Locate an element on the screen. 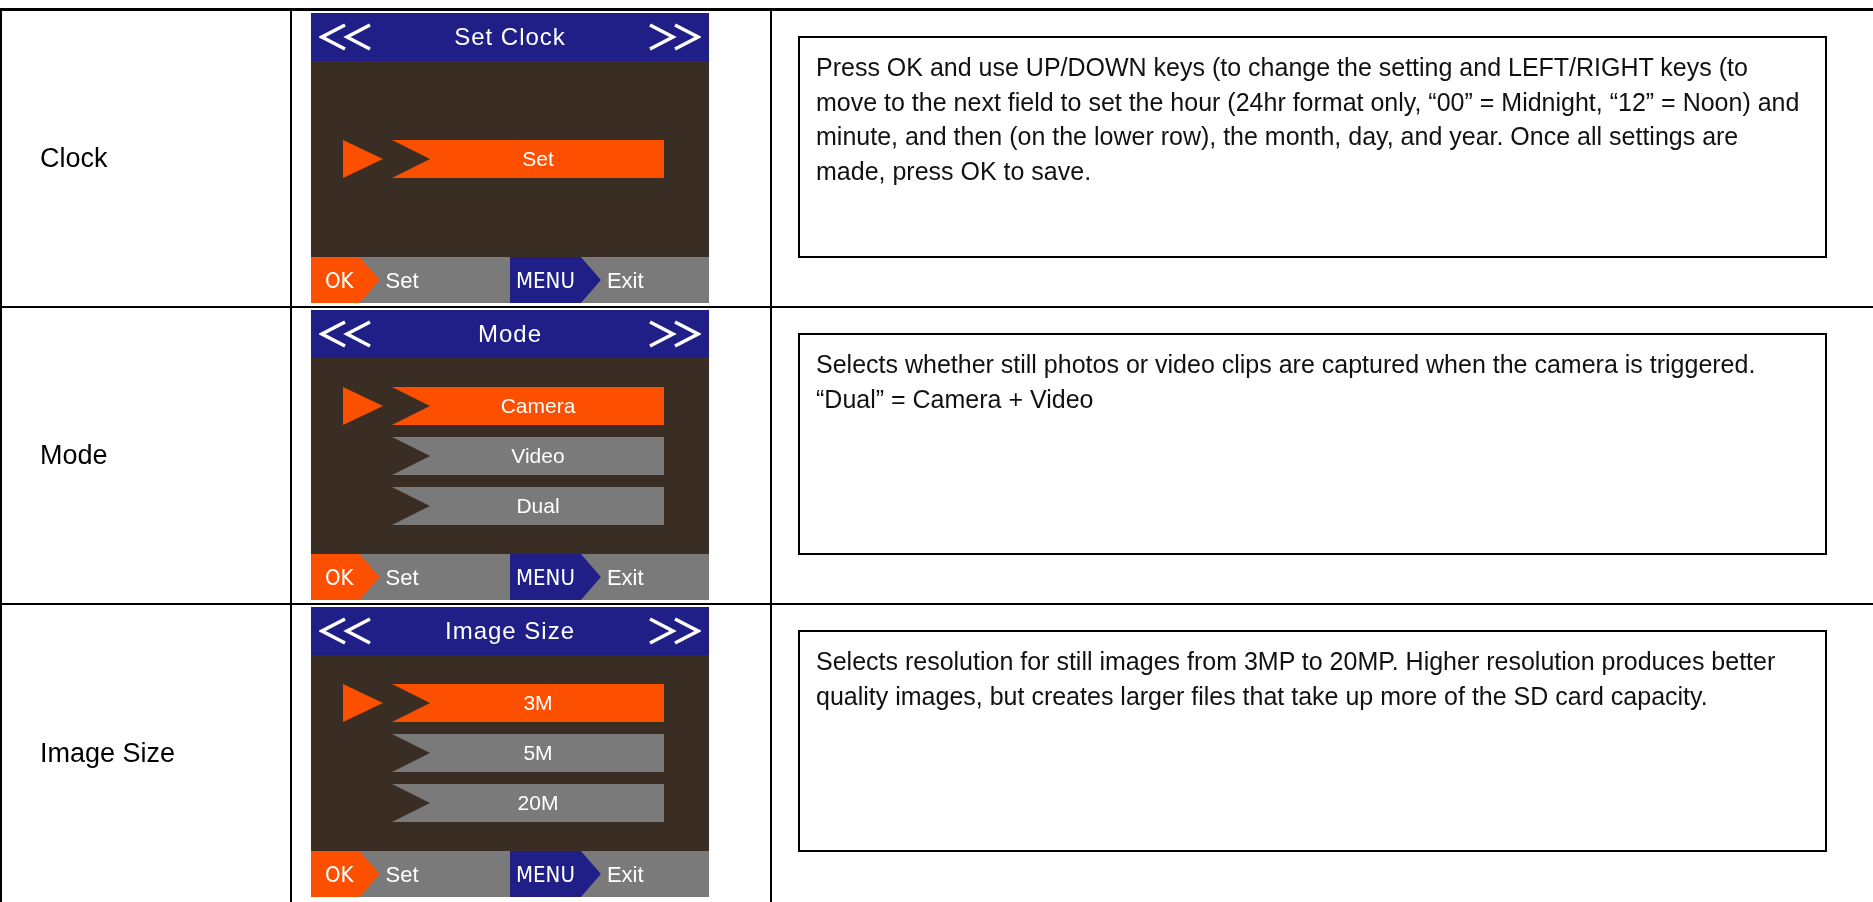 This screenshot has height=902, width=1873. description-text: Selects resolution for still images from 3MP to 20MP. Higher resolution produces better quality images, but creates larger files that take up more of the SD card capacity. is located at coordinates (1312, 741).